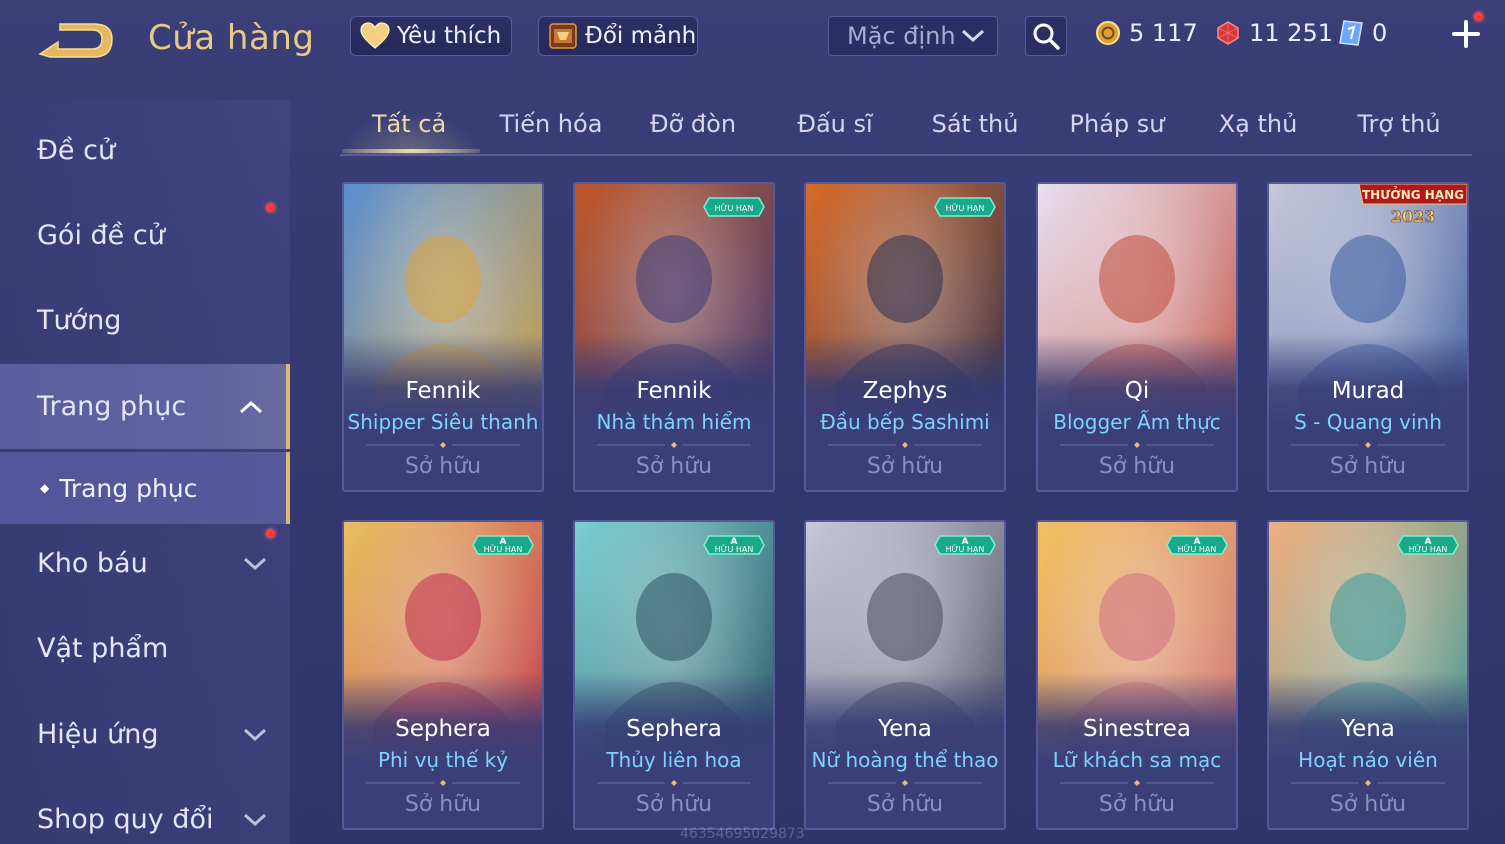  What do you see at coordinates (128, 488) in the screenshot?
I see `sidebar-subitem-label: Trang phục` at bounding box center [128, 488].